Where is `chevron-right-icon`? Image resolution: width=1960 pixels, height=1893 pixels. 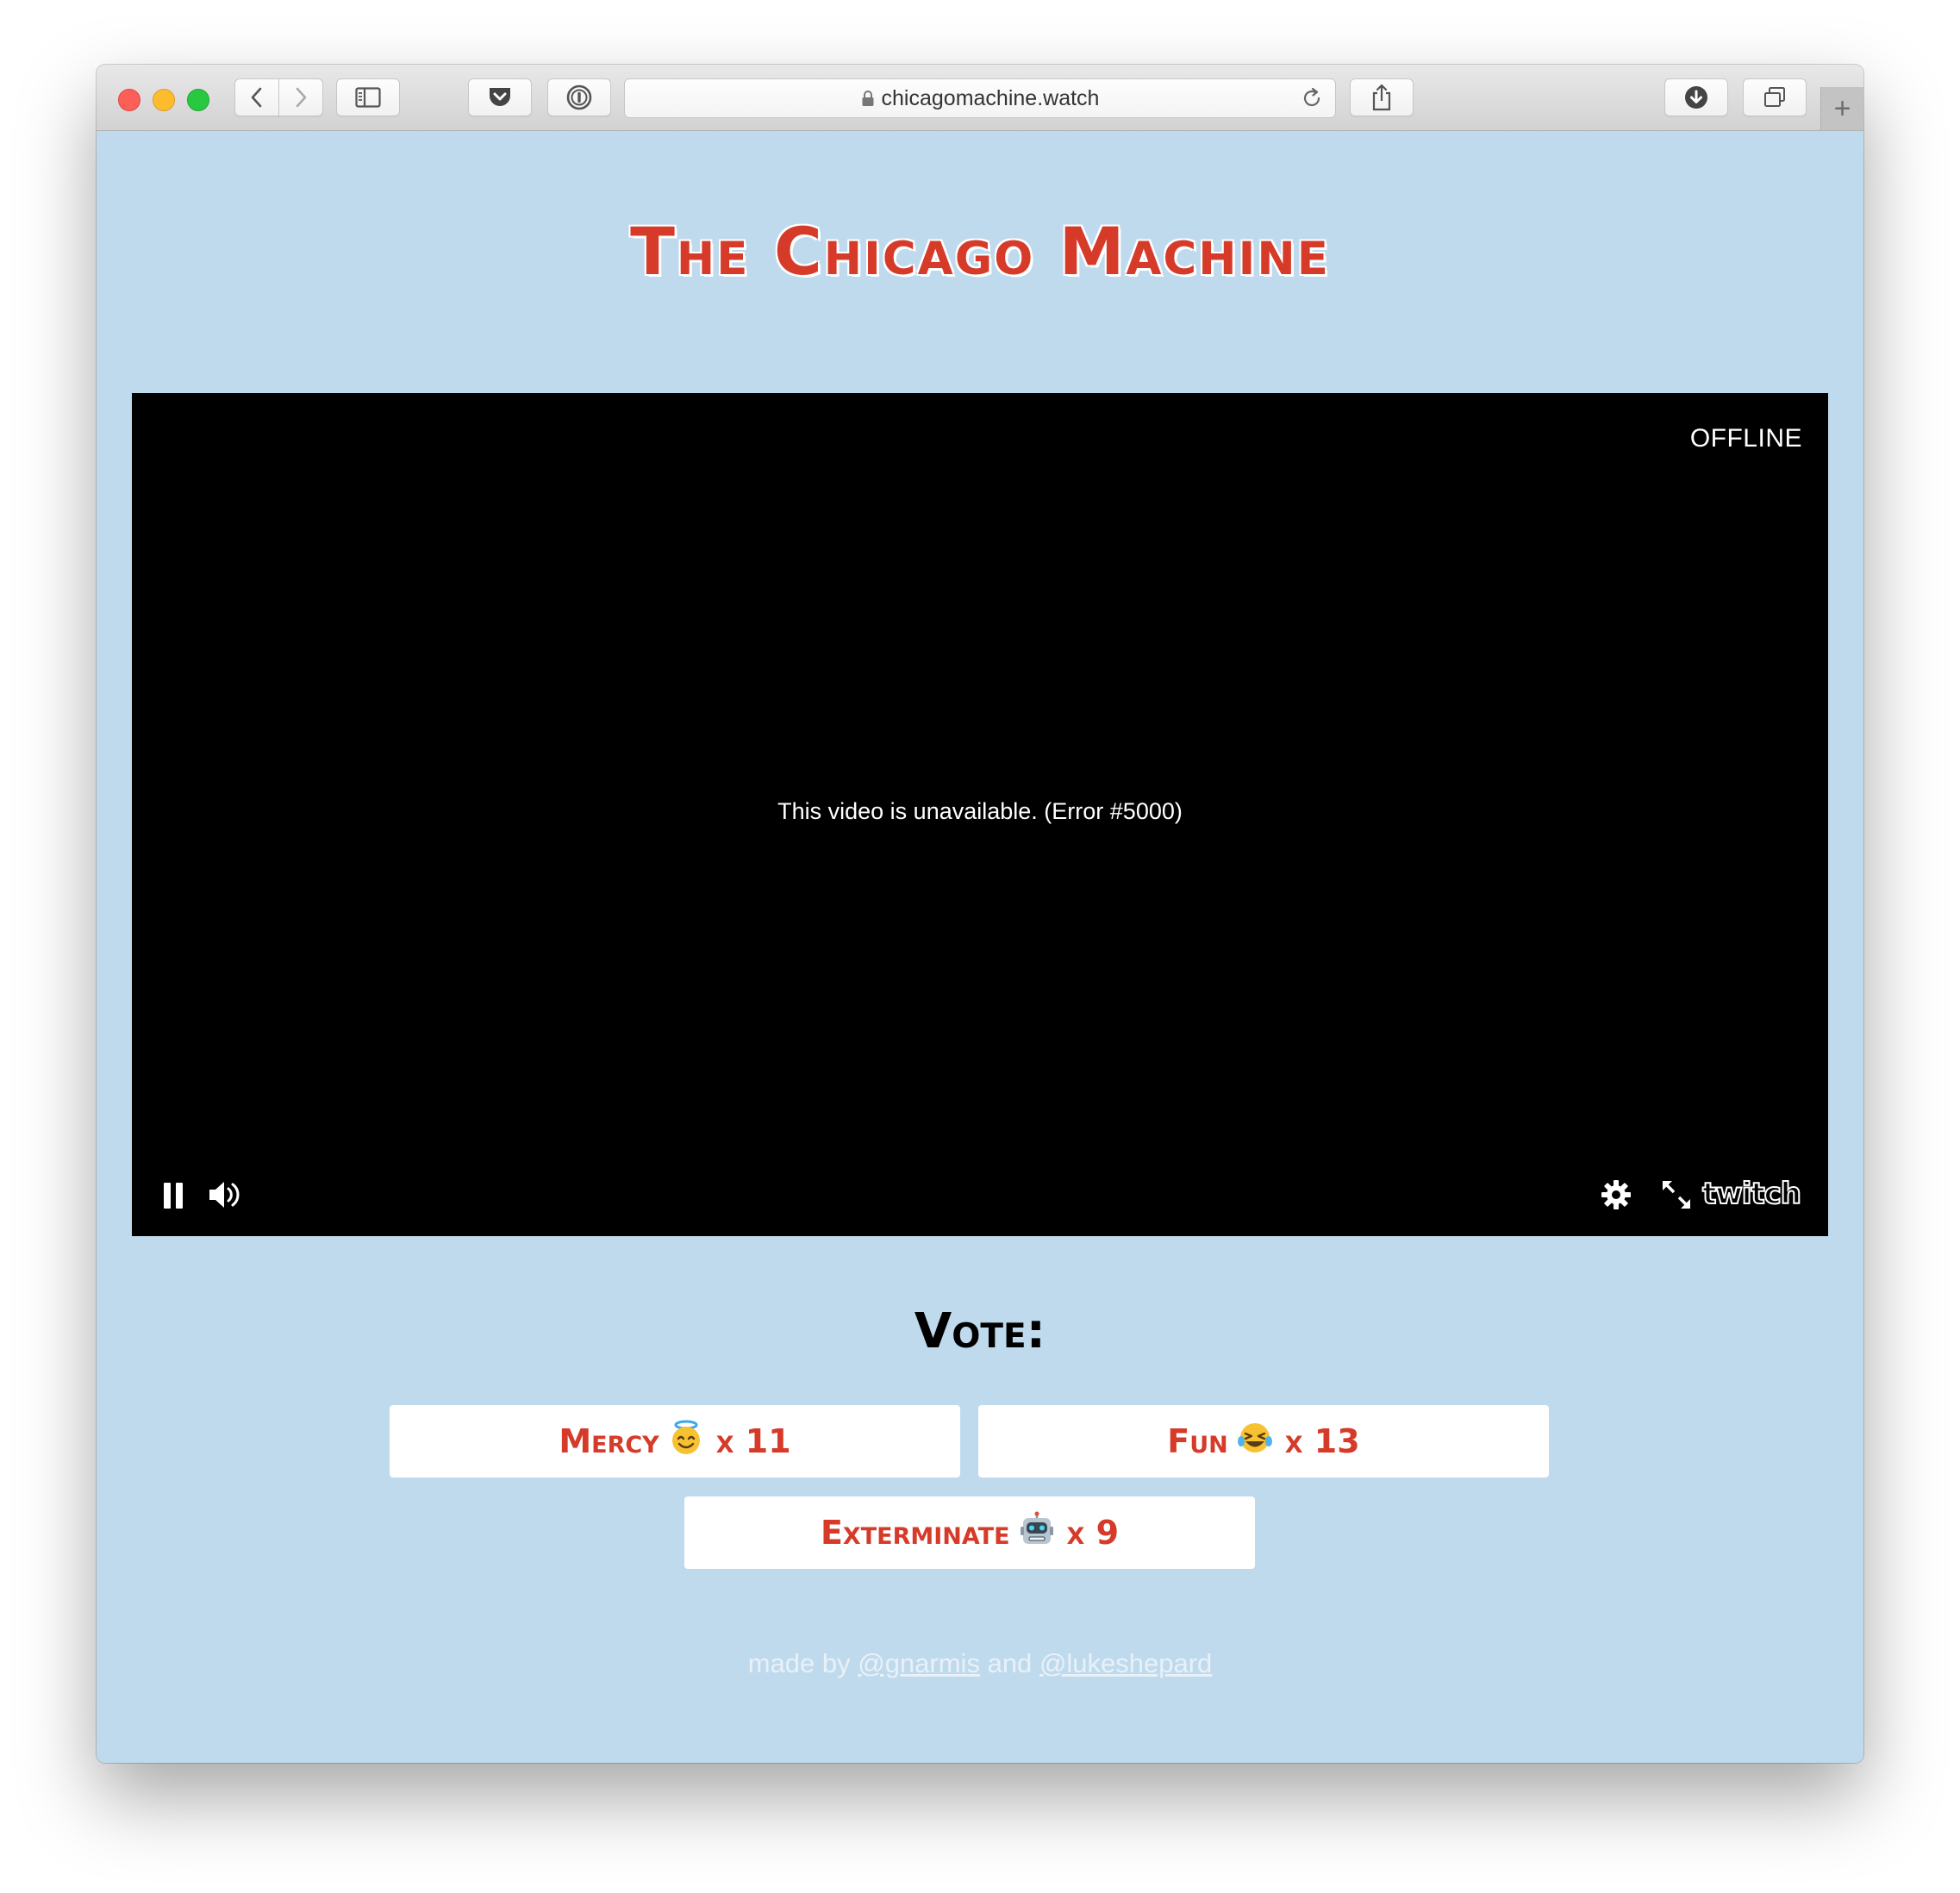 chevron-right-icon is located at coordinates (301, 97).